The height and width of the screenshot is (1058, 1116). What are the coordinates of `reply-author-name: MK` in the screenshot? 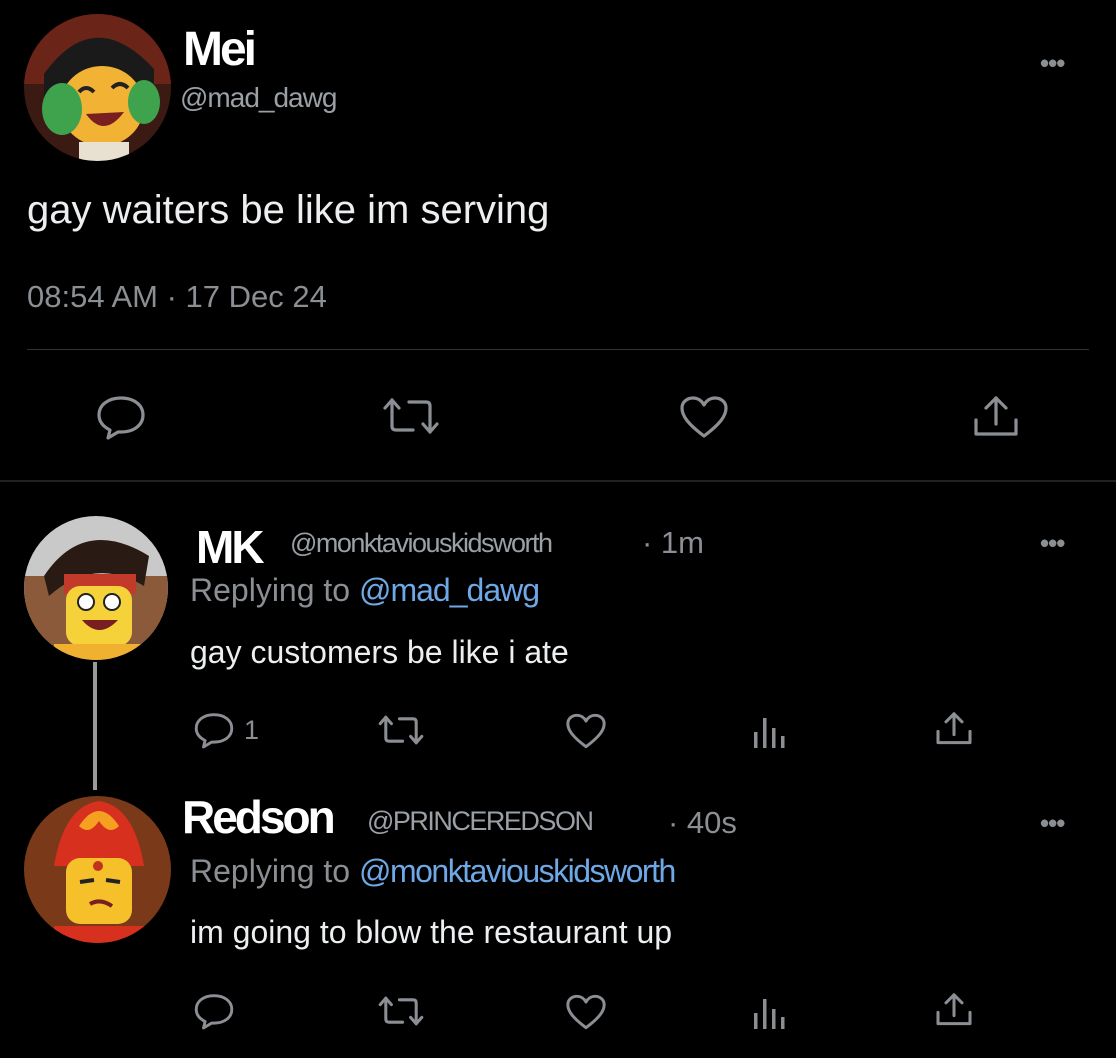 It's located at (230, 547).